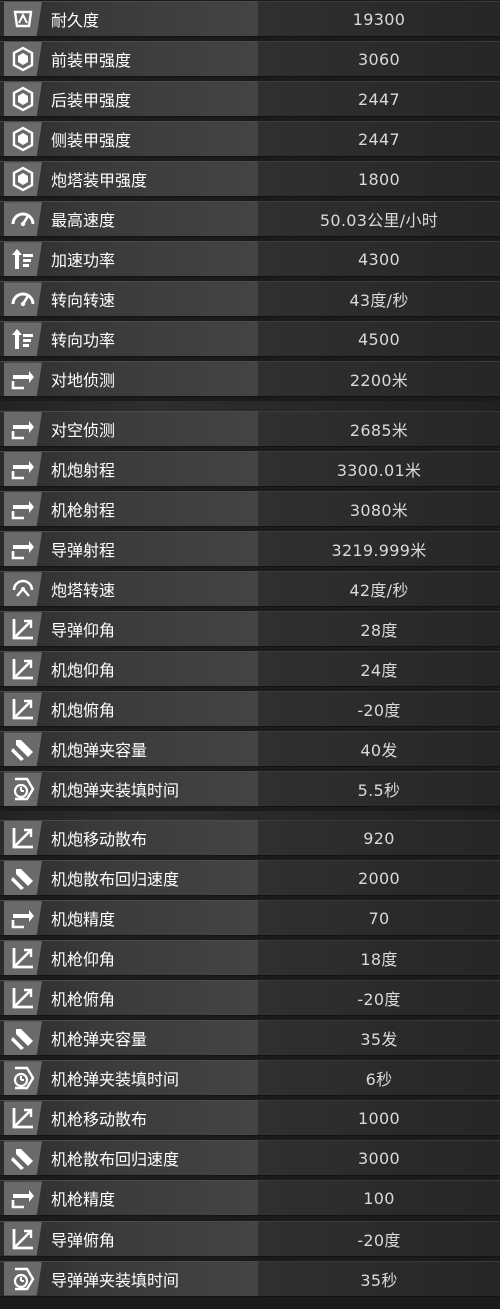  Describe the element at coordinates (99, 839) in the screenshot. I see `stat-label: 机炮移动散布` at that location.